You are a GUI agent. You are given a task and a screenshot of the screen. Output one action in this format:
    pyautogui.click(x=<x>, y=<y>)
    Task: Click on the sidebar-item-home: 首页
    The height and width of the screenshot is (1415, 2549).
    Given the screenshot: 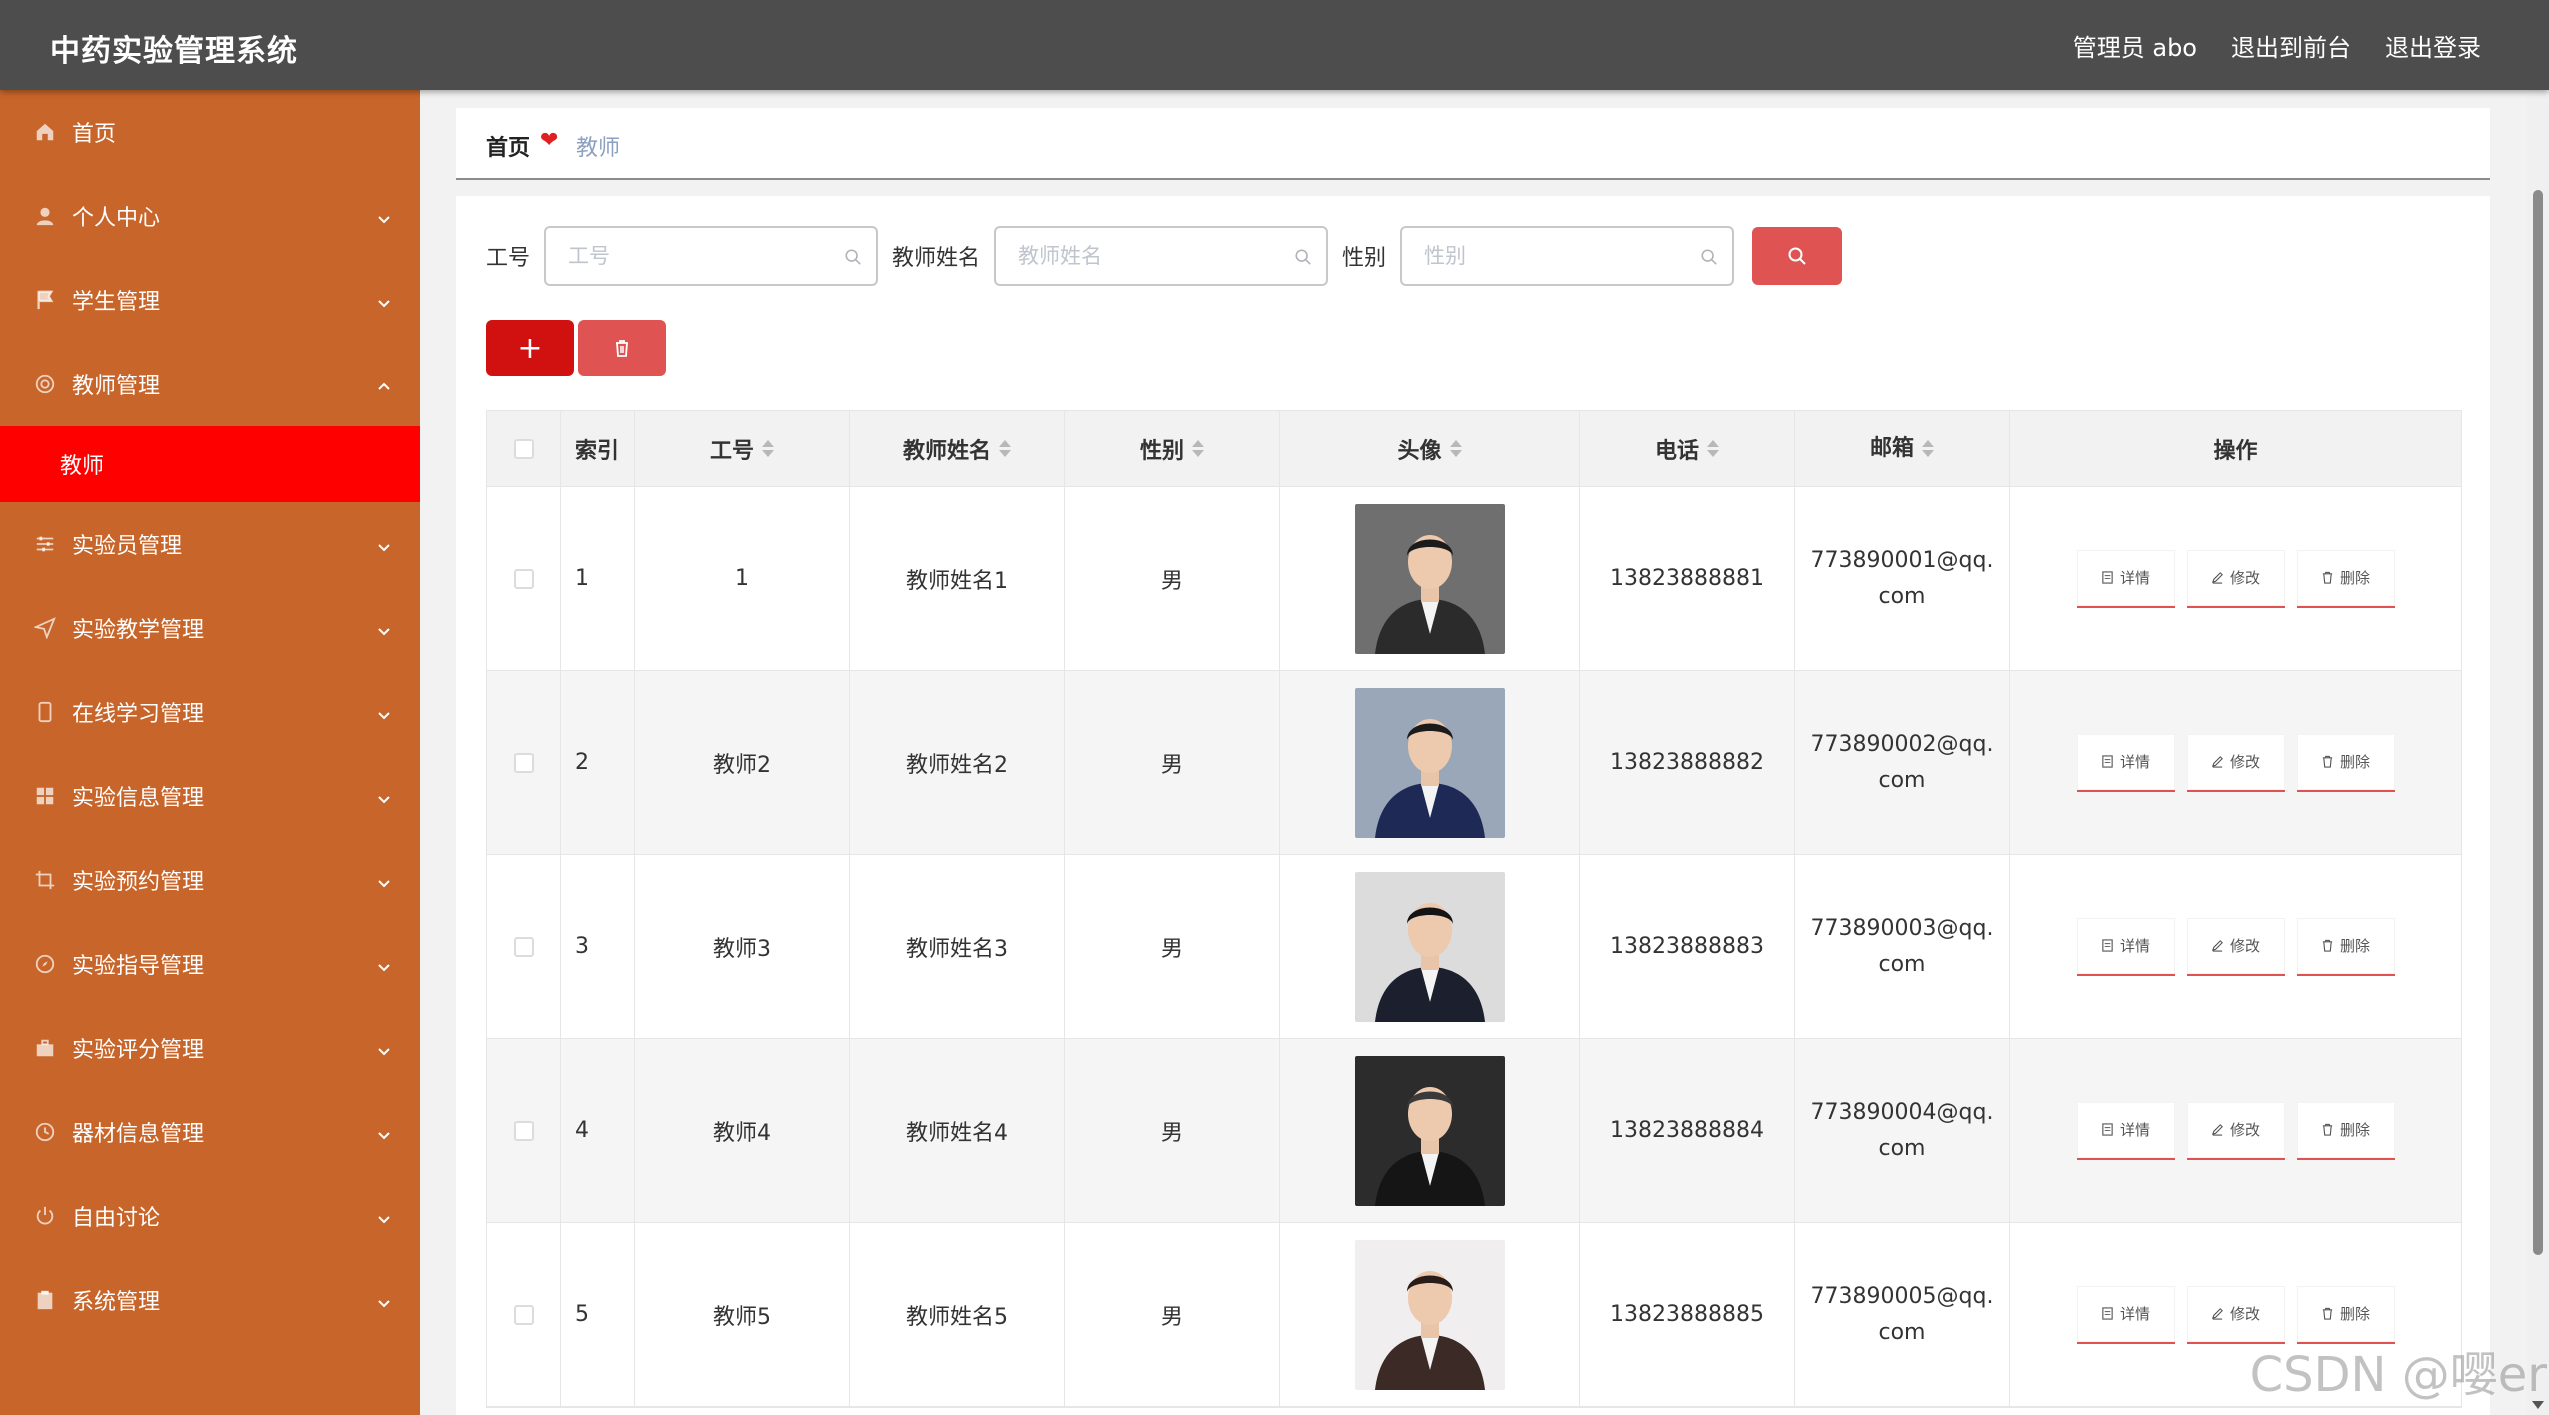 What is the action you would take?
    pyautogui.click(x=210, y=132)
    